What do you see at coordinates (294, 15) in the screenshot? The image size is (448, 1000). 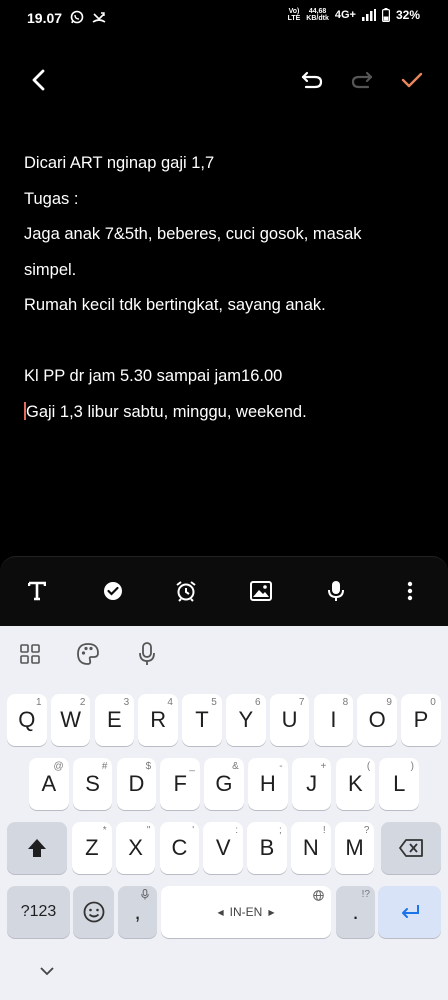 I see `volte-indicator: Vo) LTE` at bounding box center [294, 15].